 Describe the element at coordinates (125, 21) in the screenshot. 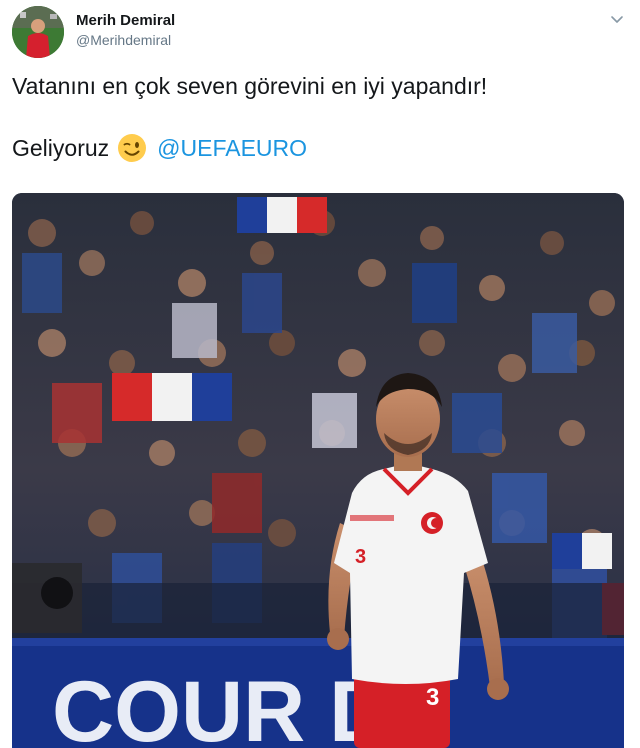

I see `display-name: Merih Demiral` at that location.